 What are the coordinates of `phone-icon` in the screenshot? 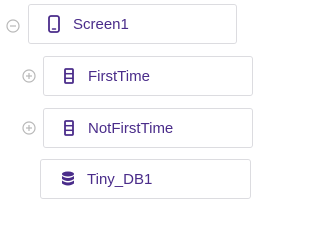 It's located at (54, 24).